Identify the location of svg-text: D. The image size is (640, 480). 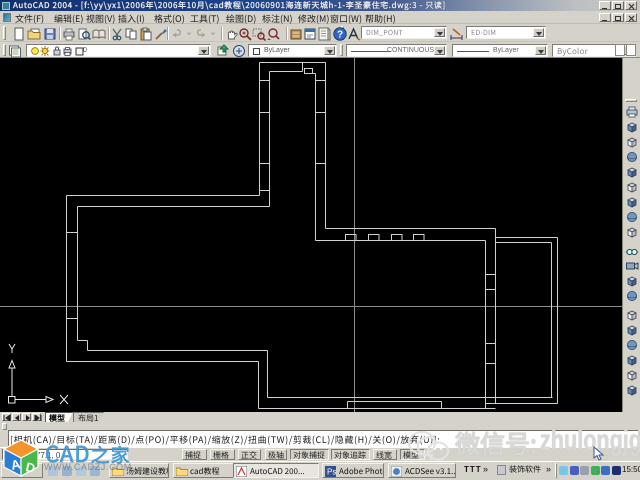
(30, 467).